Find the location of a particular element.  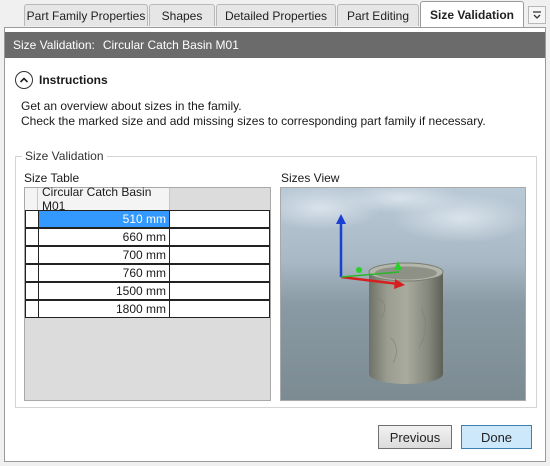

tab-size-validation: Size Validation is located at coordinates (472, 14).